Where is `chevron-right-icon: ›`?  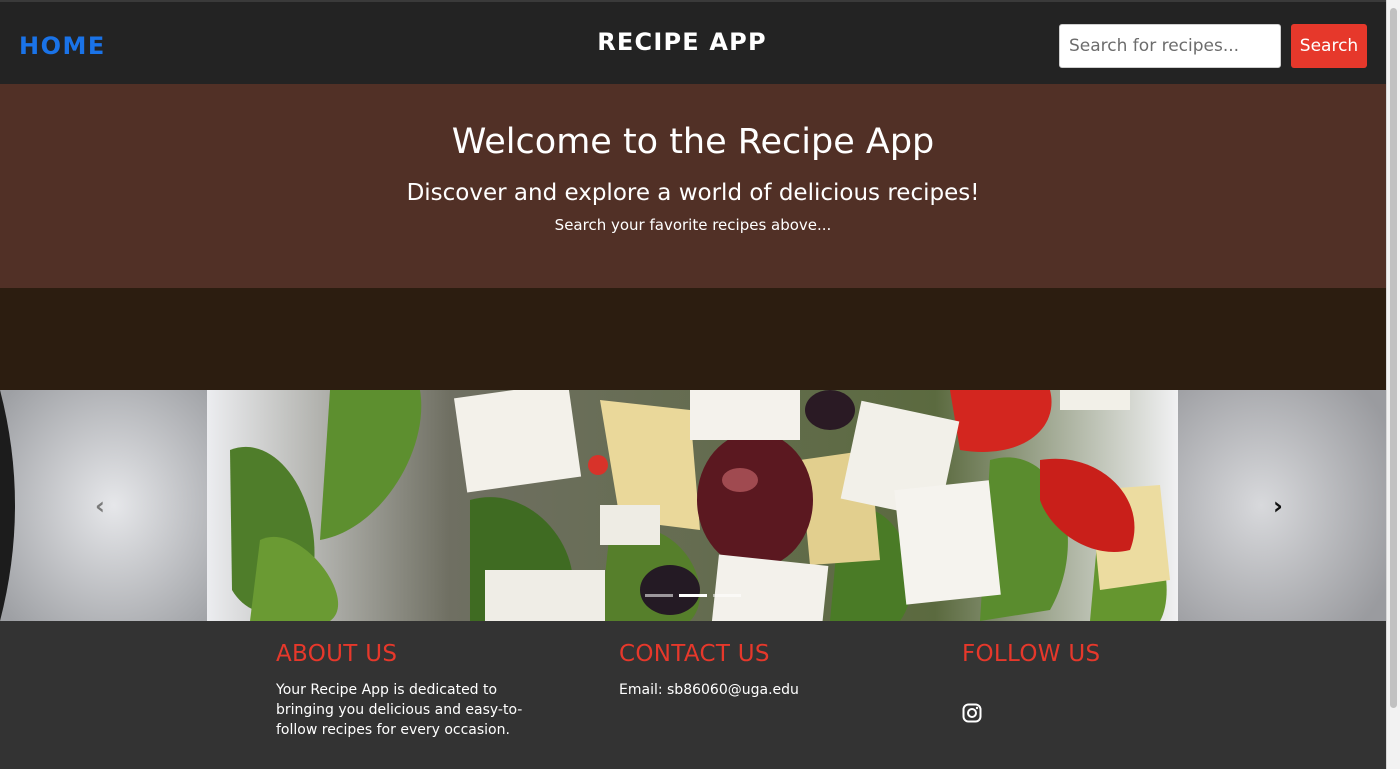 chevron-right-icon: › is located at coordinates (1278, 506).